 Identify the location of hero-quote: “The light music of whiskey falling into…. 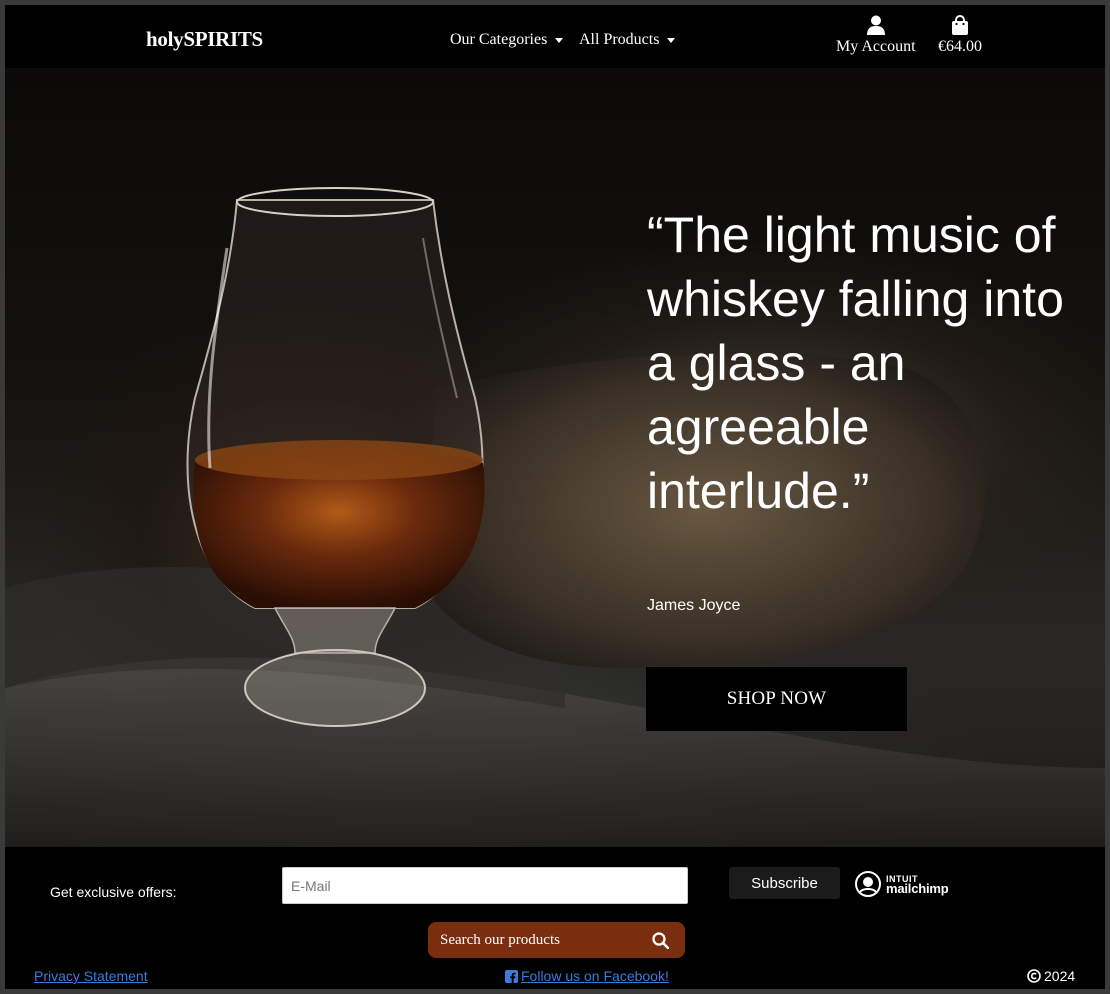
(855, 363).